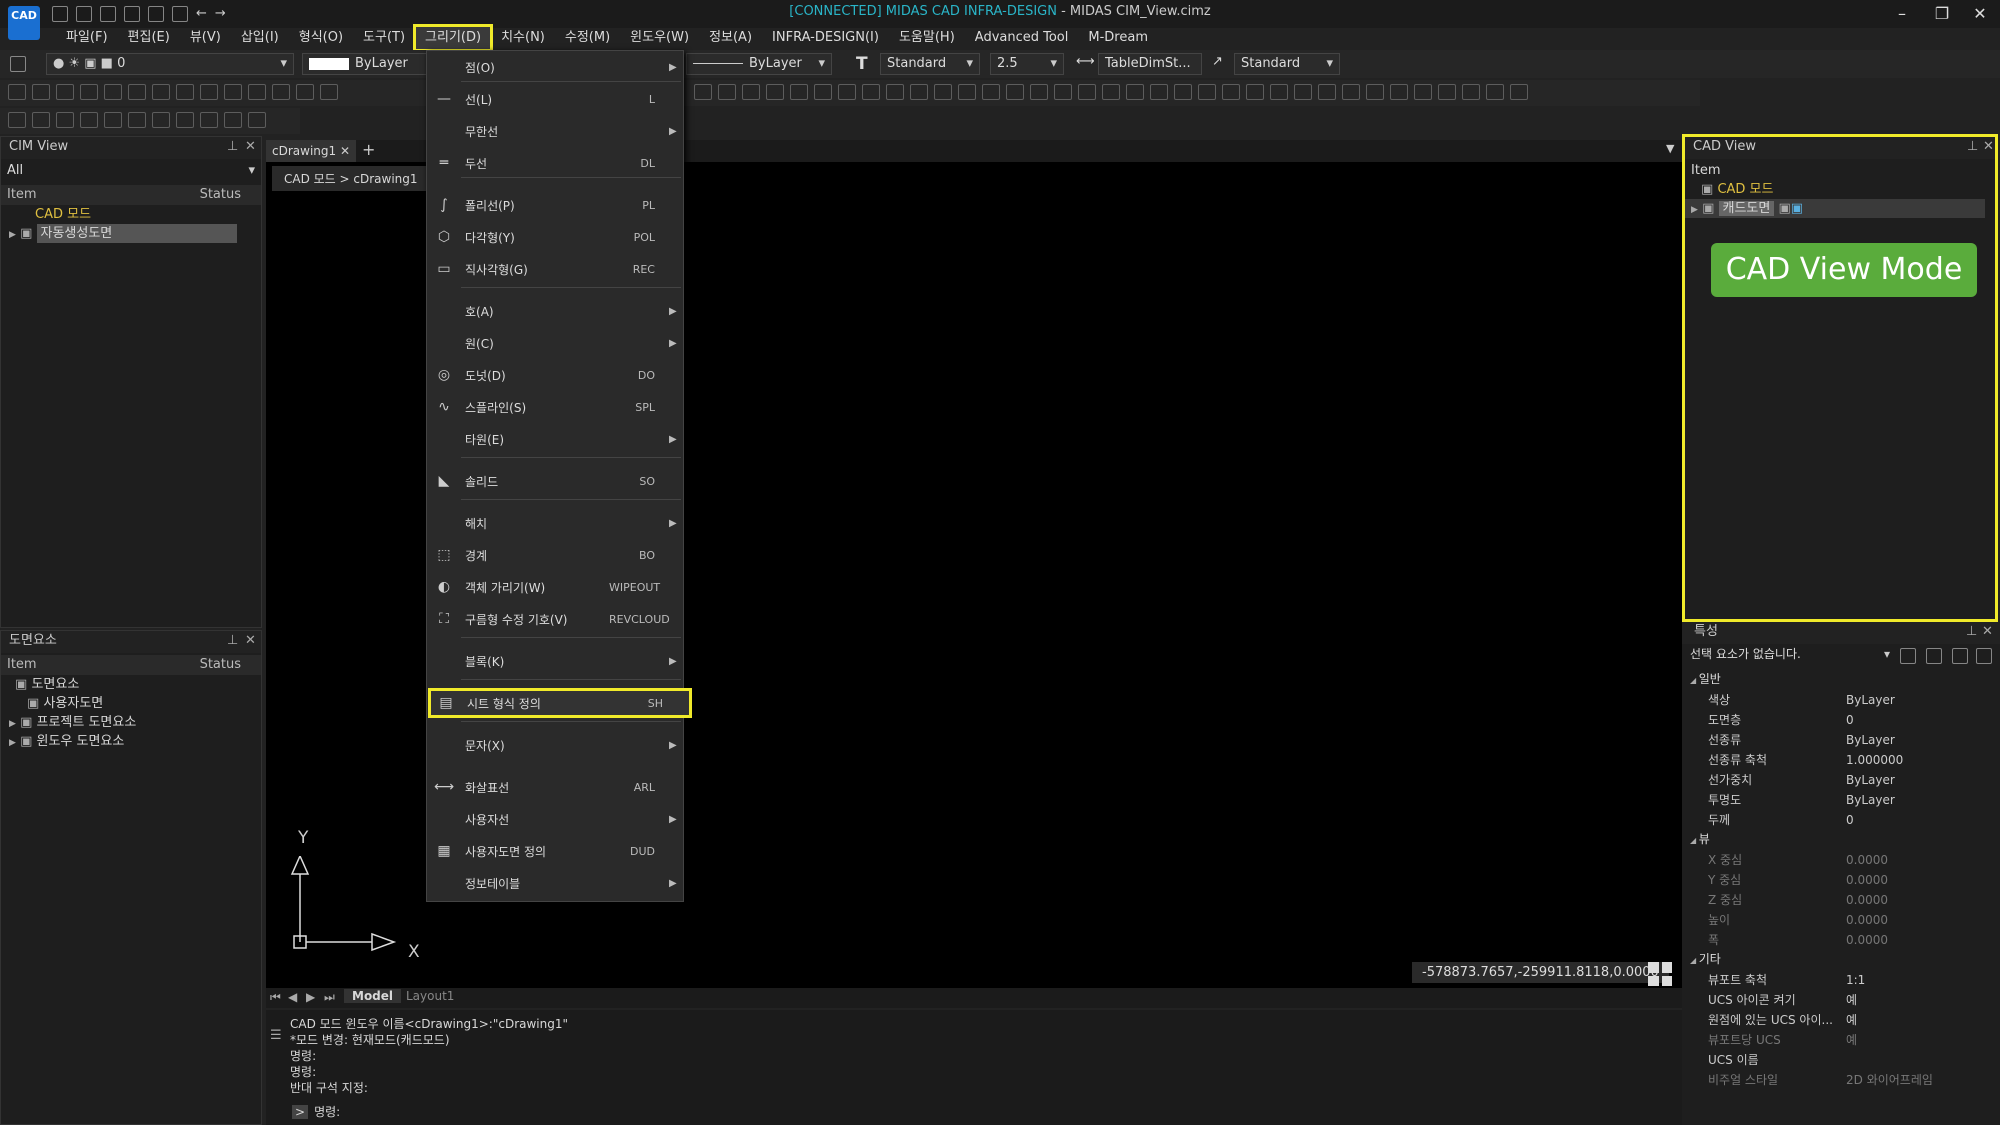 The height and width of the screenshot is (1125, 2000). Describe the element at coordinates (1840, 189) in the screenshot. I see `tree-item-cad-mode: ▣ CAD 모드` at that location.